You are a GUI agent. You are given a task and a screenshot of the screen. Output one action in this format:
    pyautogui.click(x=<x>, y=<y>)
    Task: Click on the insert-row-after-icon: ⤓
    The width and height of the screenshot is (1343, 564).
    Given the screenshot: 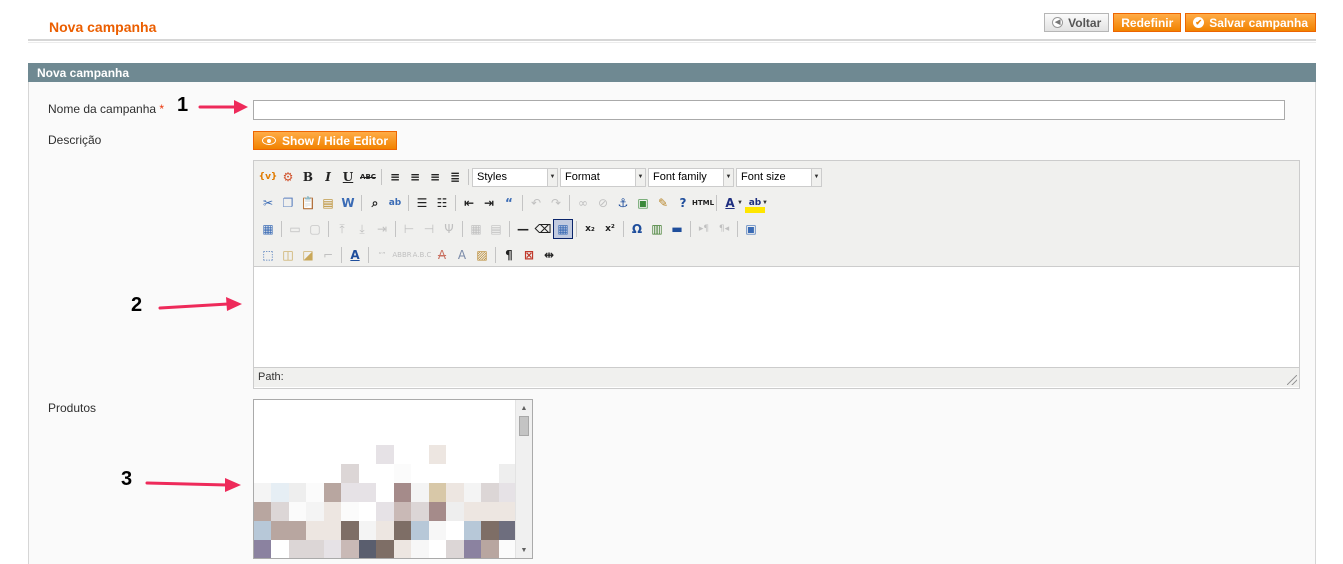 What is the action you would take?
    pyautogui.click(x=362, y=229)
    